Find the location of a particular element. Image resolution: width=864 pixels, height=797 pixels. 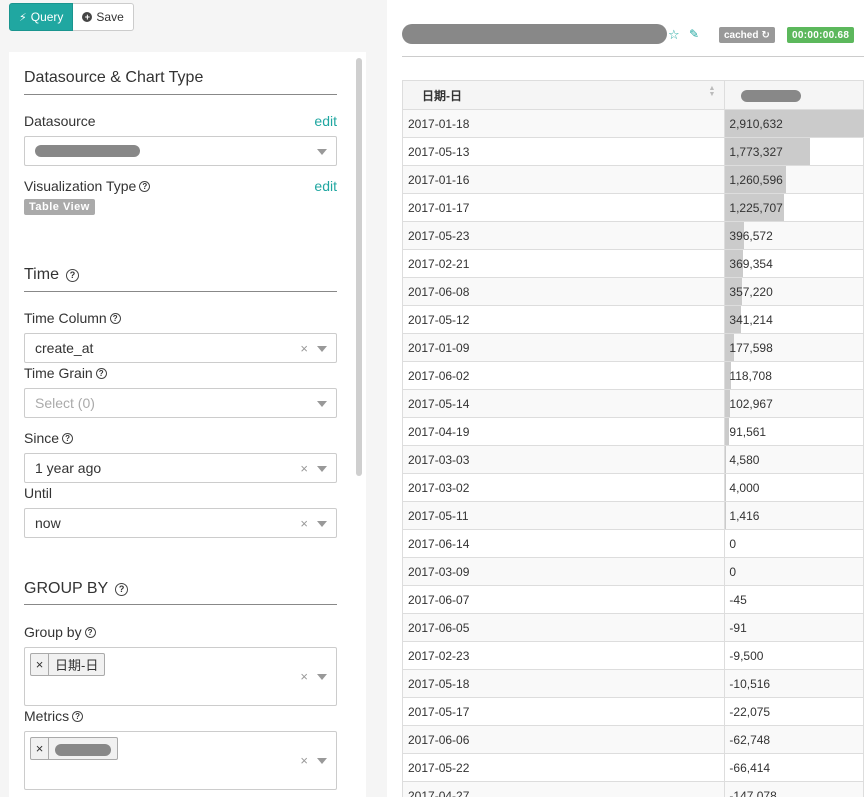

redacted-chart-title is located at coordinates (534, 34).